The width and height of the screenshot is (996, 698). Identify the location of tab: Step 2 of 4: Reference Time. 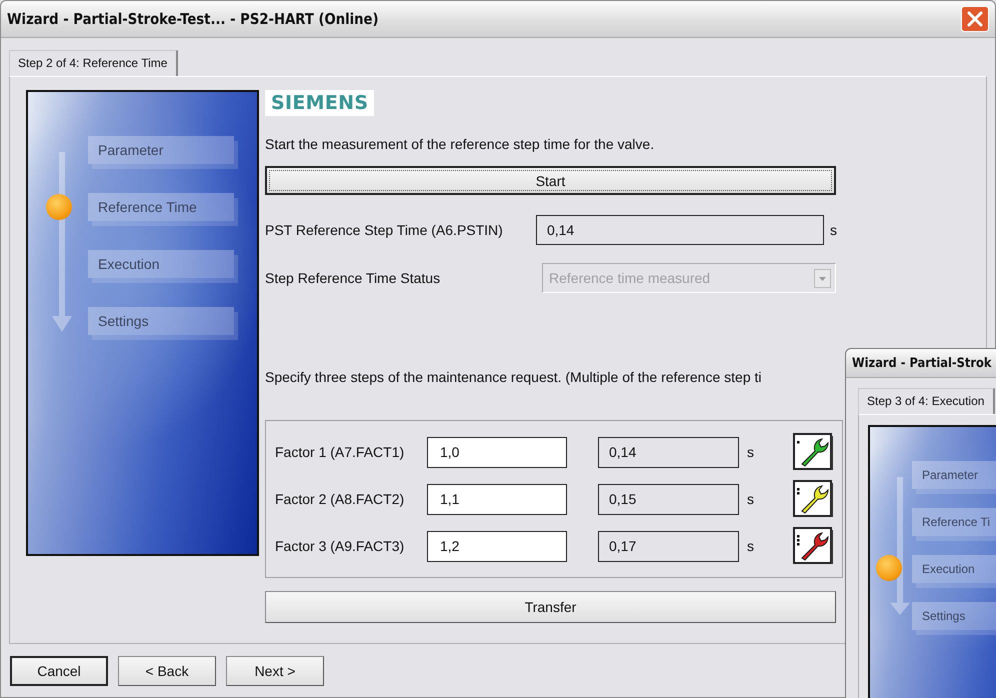
(93, 63).